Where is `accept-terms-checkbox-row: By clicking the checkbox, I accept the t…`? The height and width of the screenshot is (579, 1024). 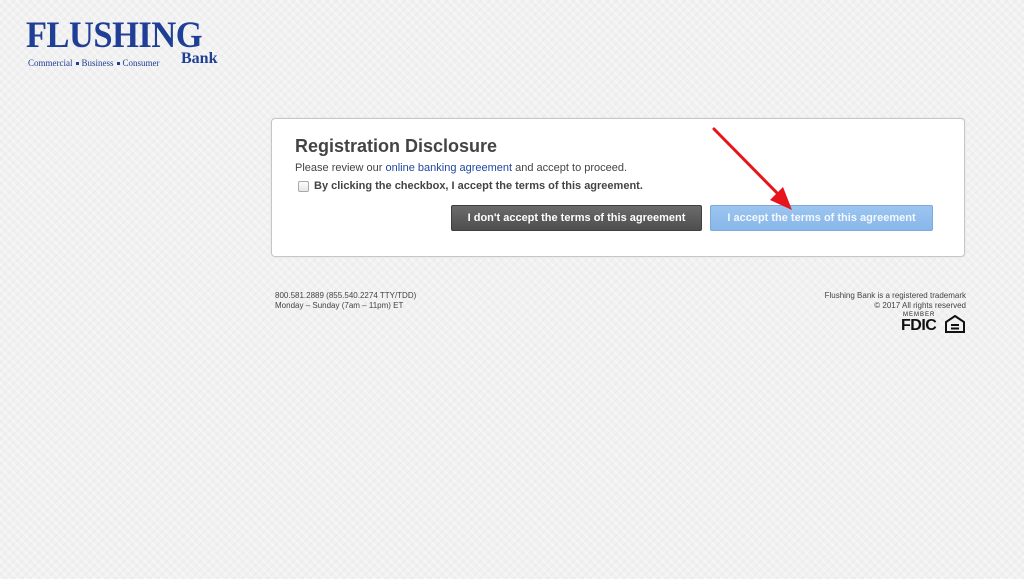 accept-terms-checkbox-row: By clicking the checkbox, I accept the t… is located at coordinates (470, 186).